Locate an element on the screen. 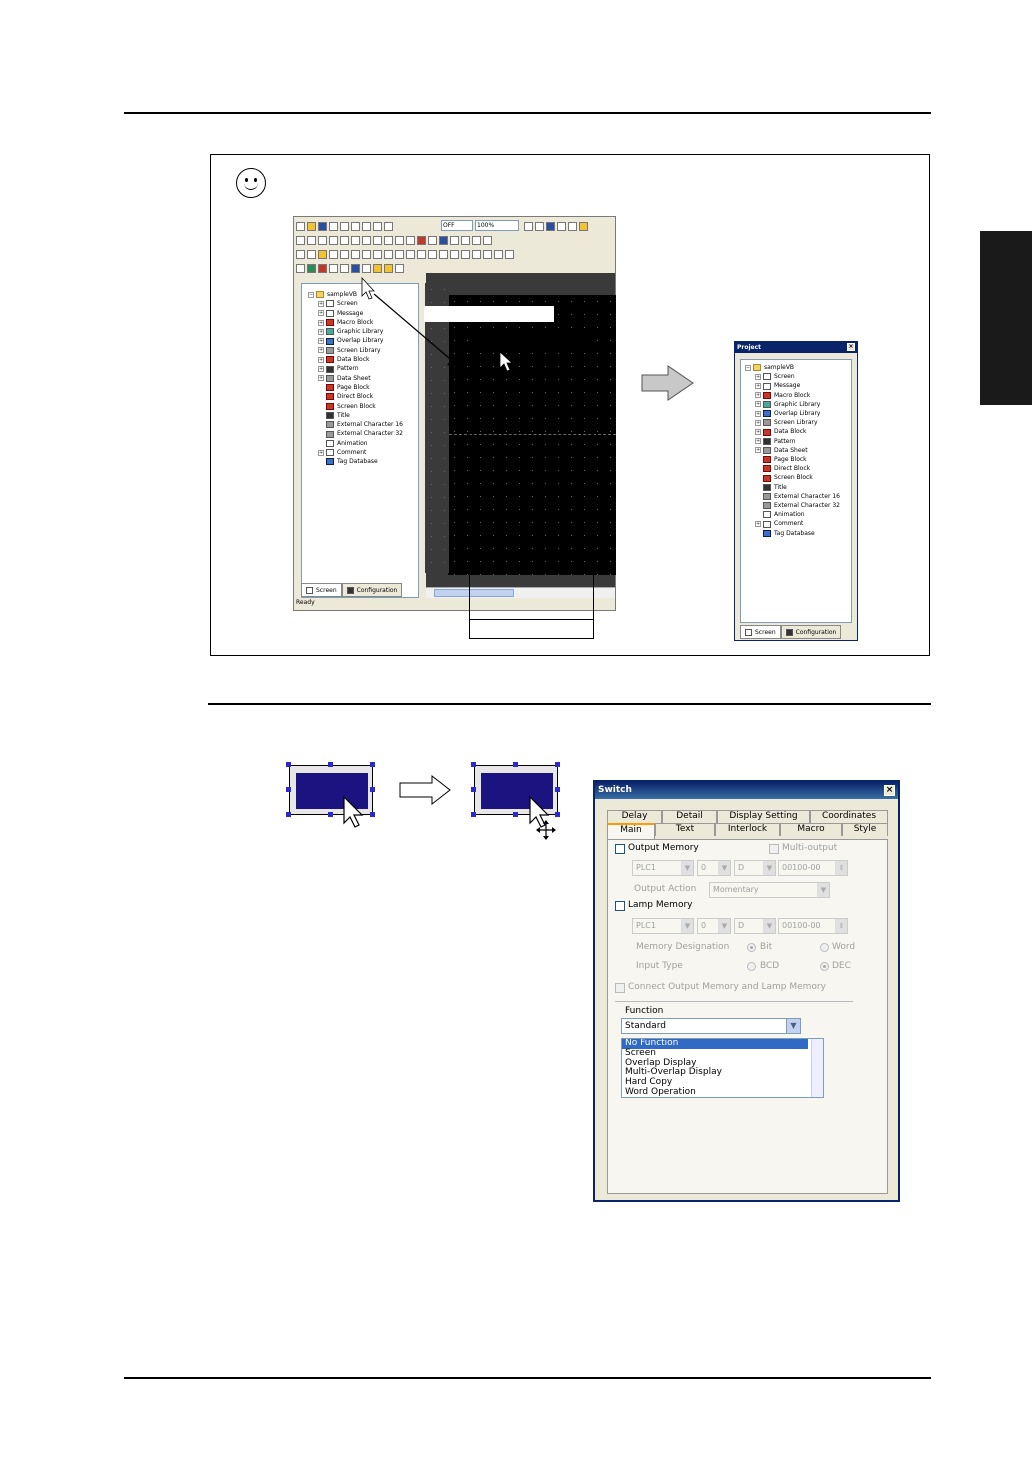 Image resolution: width=1032 pixels, height=1458 pixels. bcd-radio is located at coordinates (751, 966).